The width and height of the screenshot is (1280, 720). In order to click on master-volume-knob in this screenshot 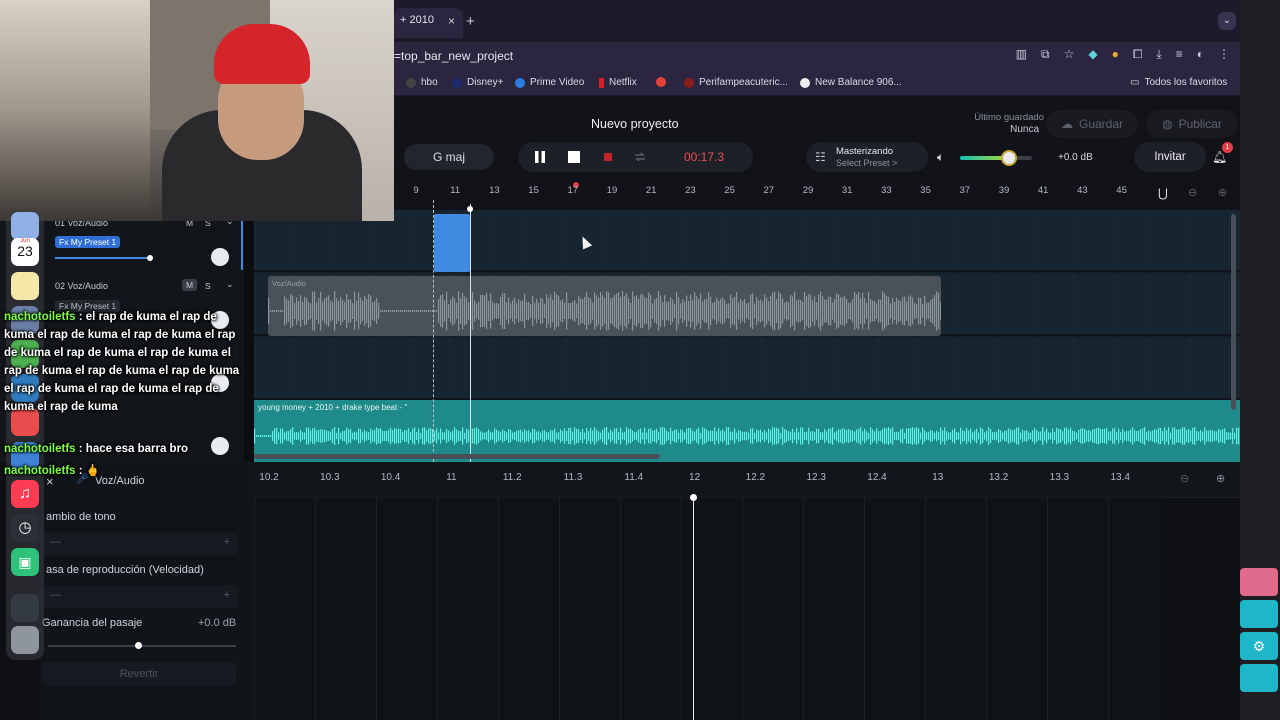, I will do `click(1009, 158)`.